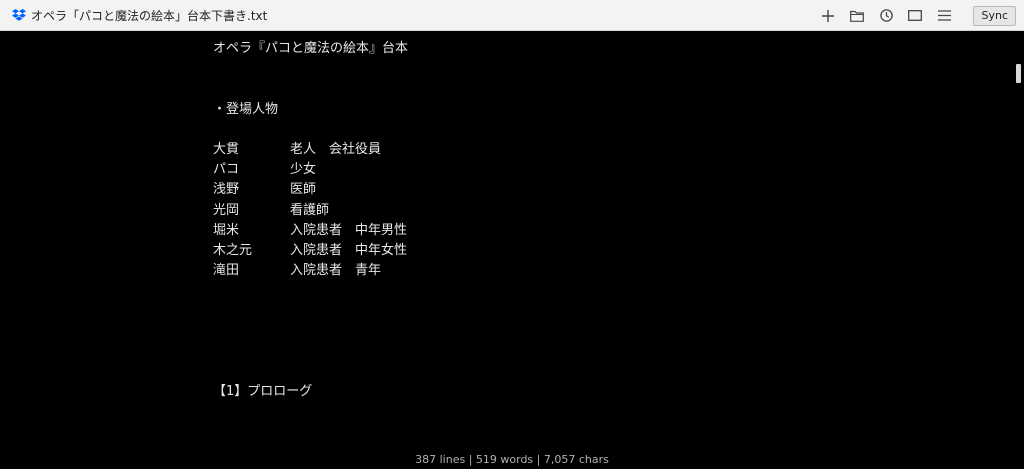 This screenshot has height=469, width=1024. What do you see at coordinates (226, 170) in the screenshot?
I see `character-name: パコ` at bounding box center [226, 170].